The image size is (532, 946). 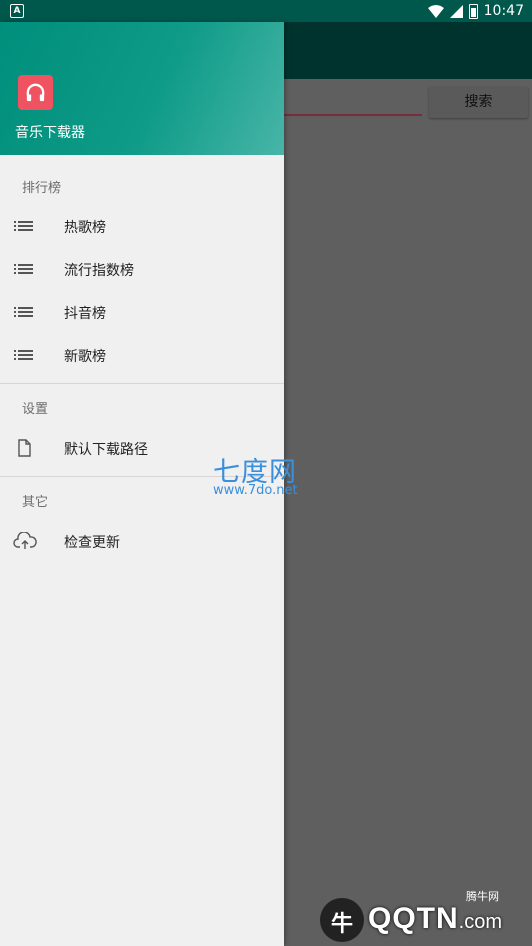 What do you see at coordinates (35, 92) in the screenshot?
I see `headphones-icon` at bounding box center [35, 92].